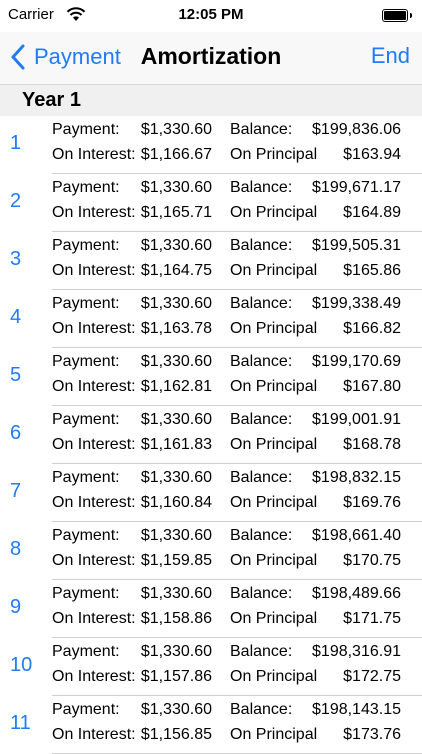  What do you see at coordinates (16, 607) in the screenshot?
I see `payment-number: 9` at bounding box center [16, 607].